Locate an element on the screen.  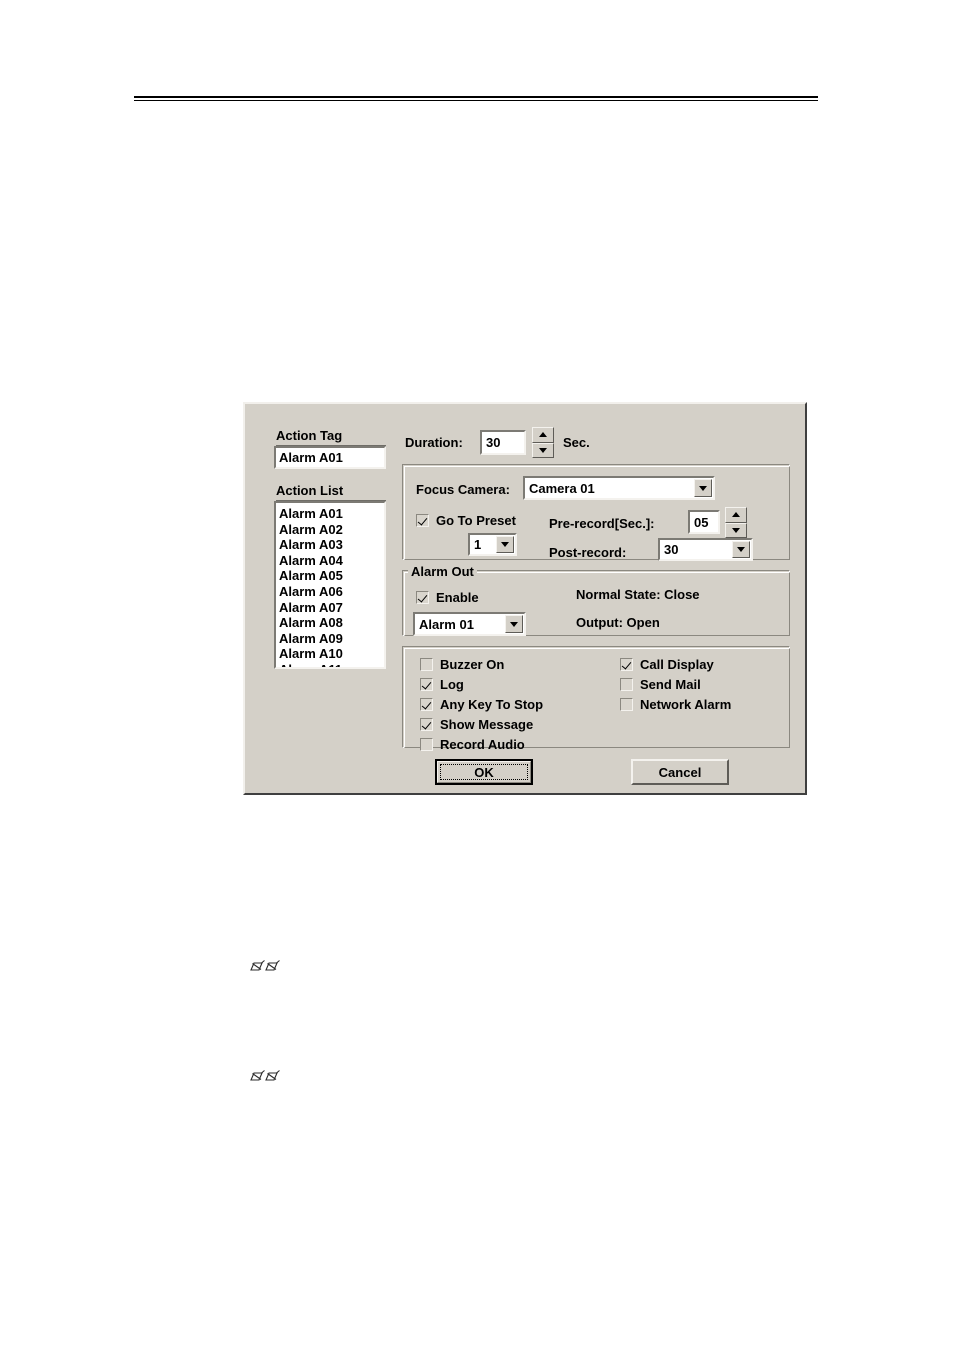
list-item: Alarm A10 is located at coordinates (331, 654).